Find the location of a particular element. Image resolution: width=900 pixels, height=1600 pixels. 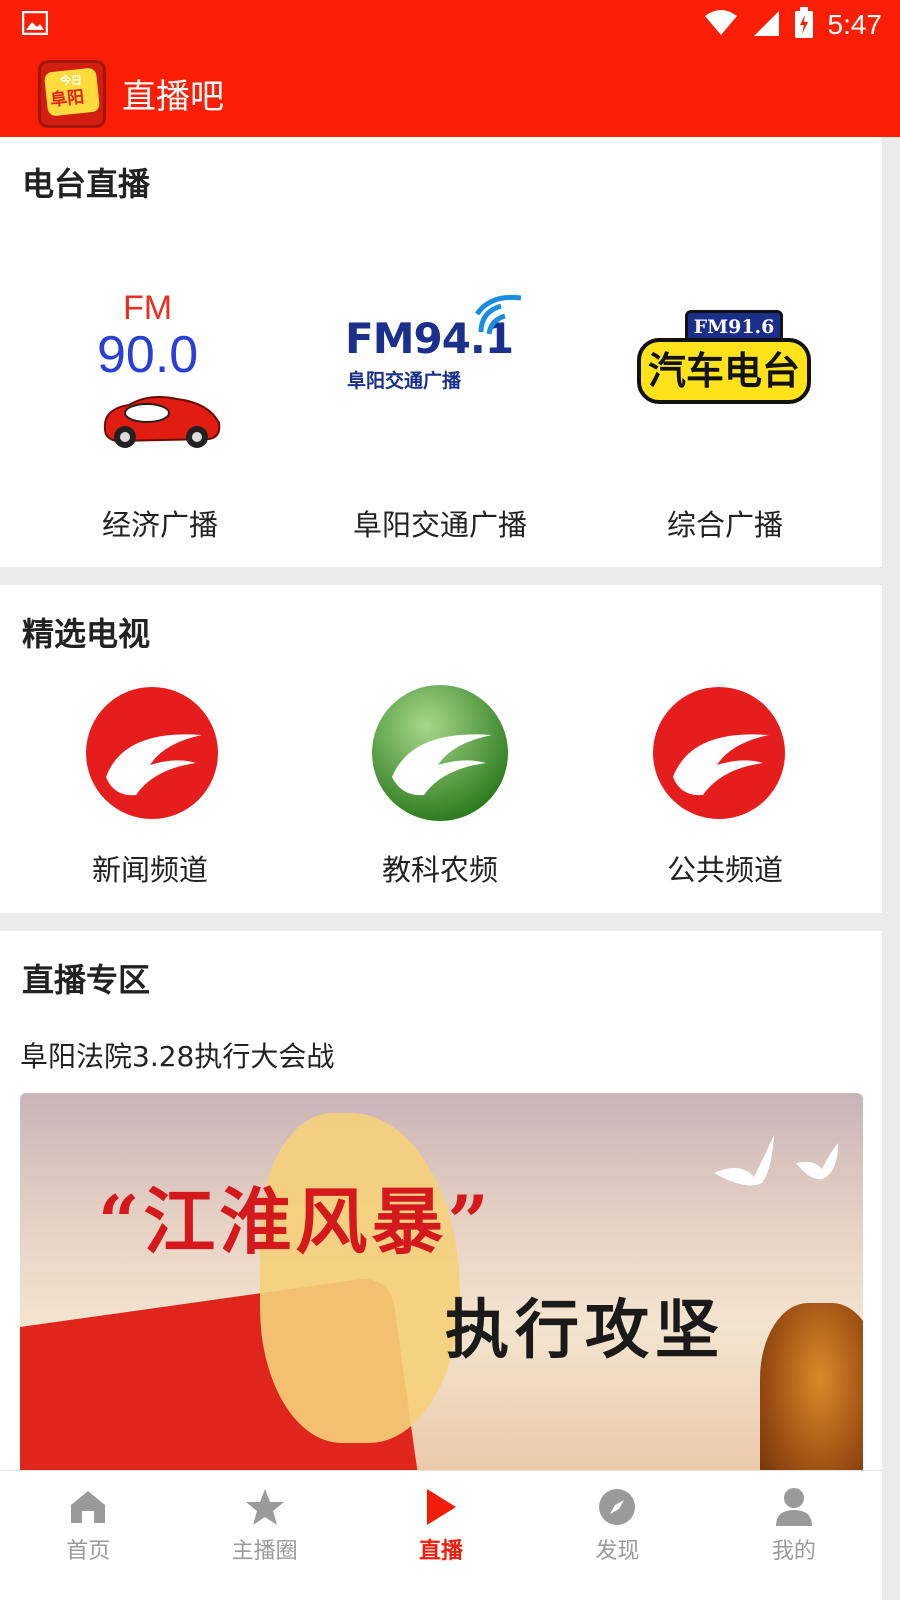

radio-item-economy: FM 90.0 经济广播 is located at coordinates (160, 352).